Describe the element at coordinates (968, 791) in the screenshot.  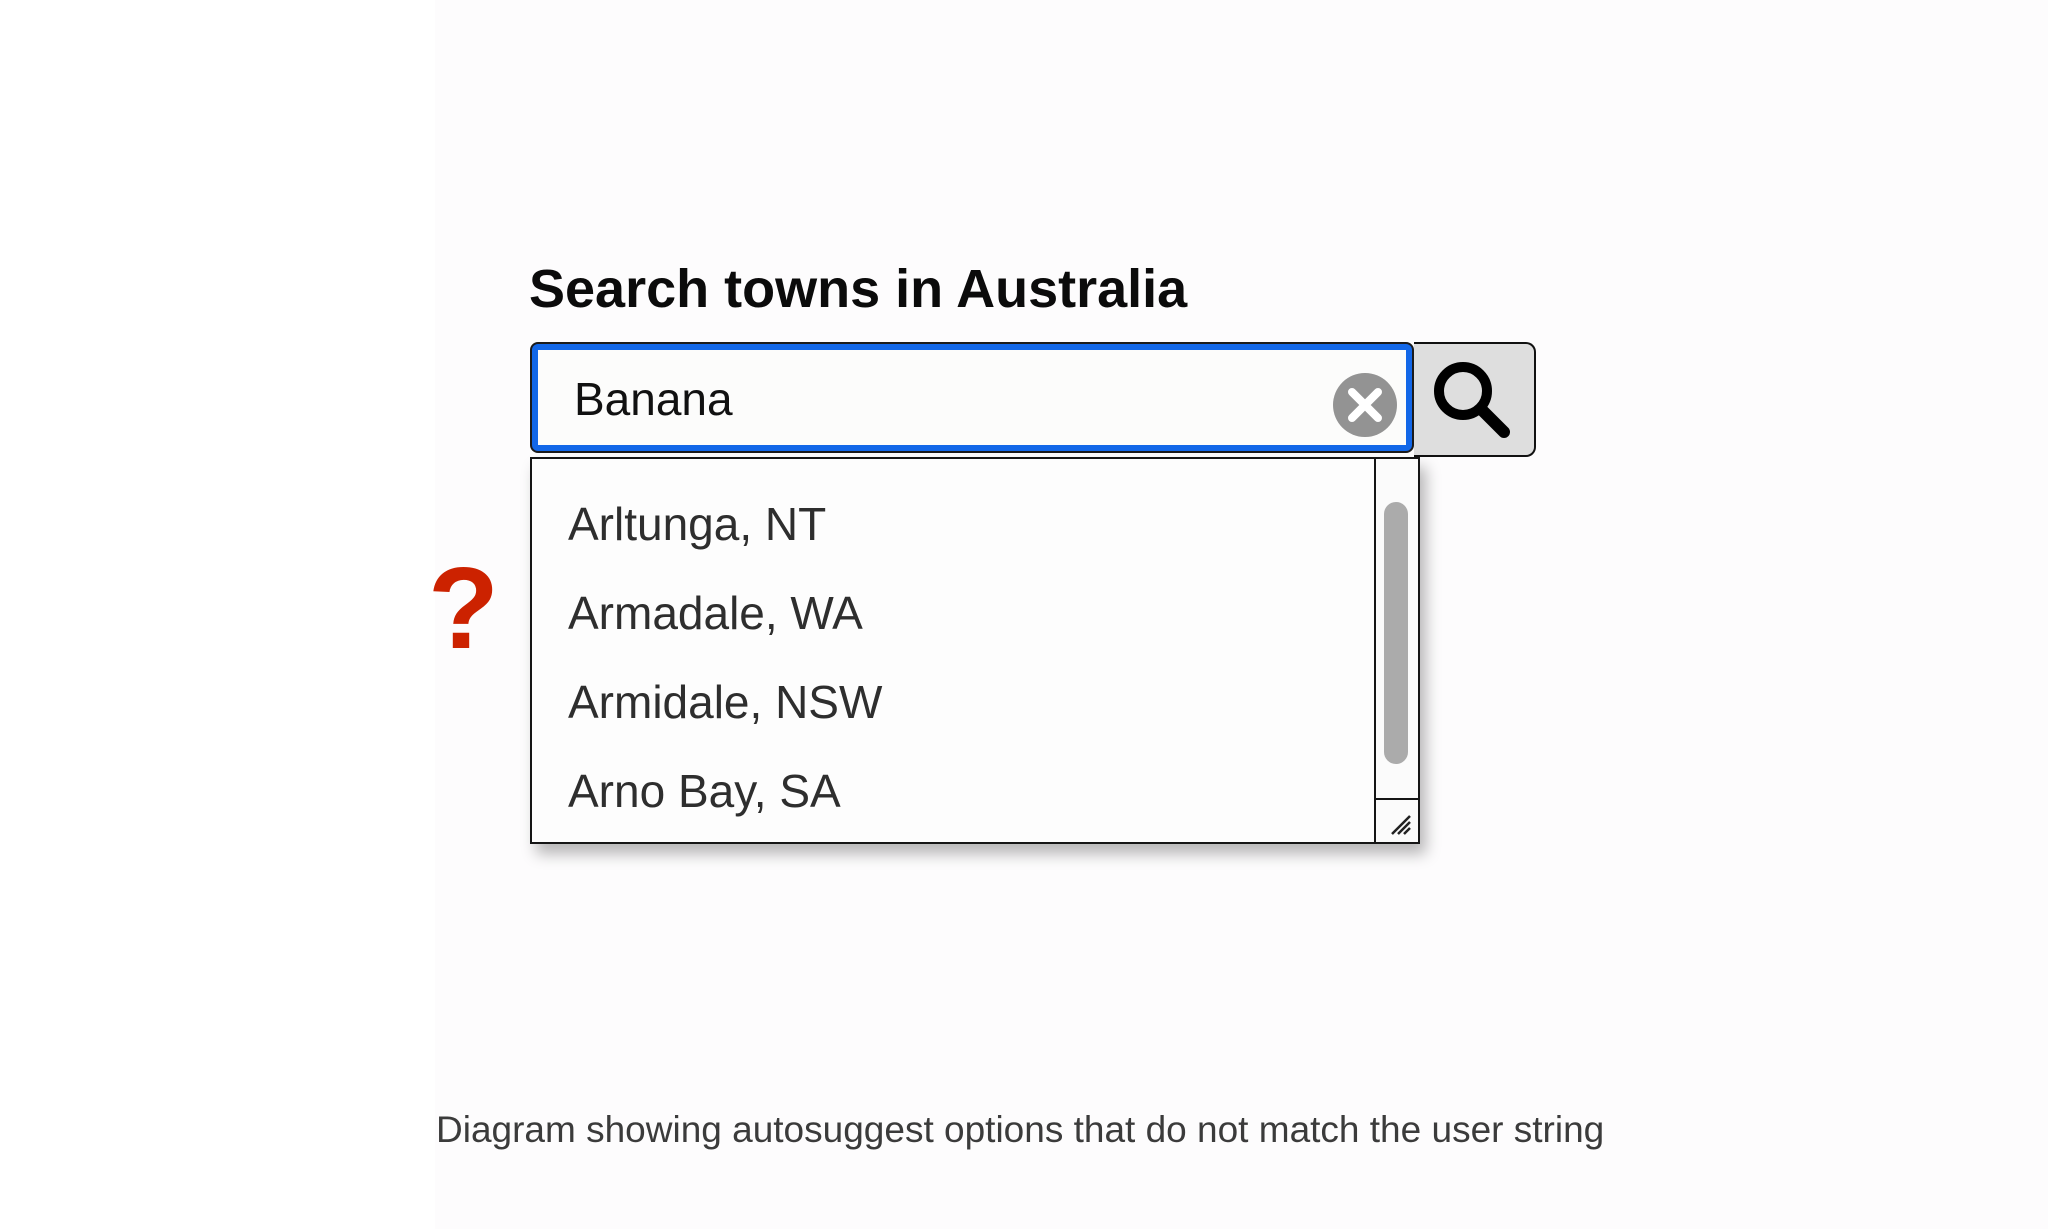
I see `suggestion-item: Arno Bay, SA` at that location.